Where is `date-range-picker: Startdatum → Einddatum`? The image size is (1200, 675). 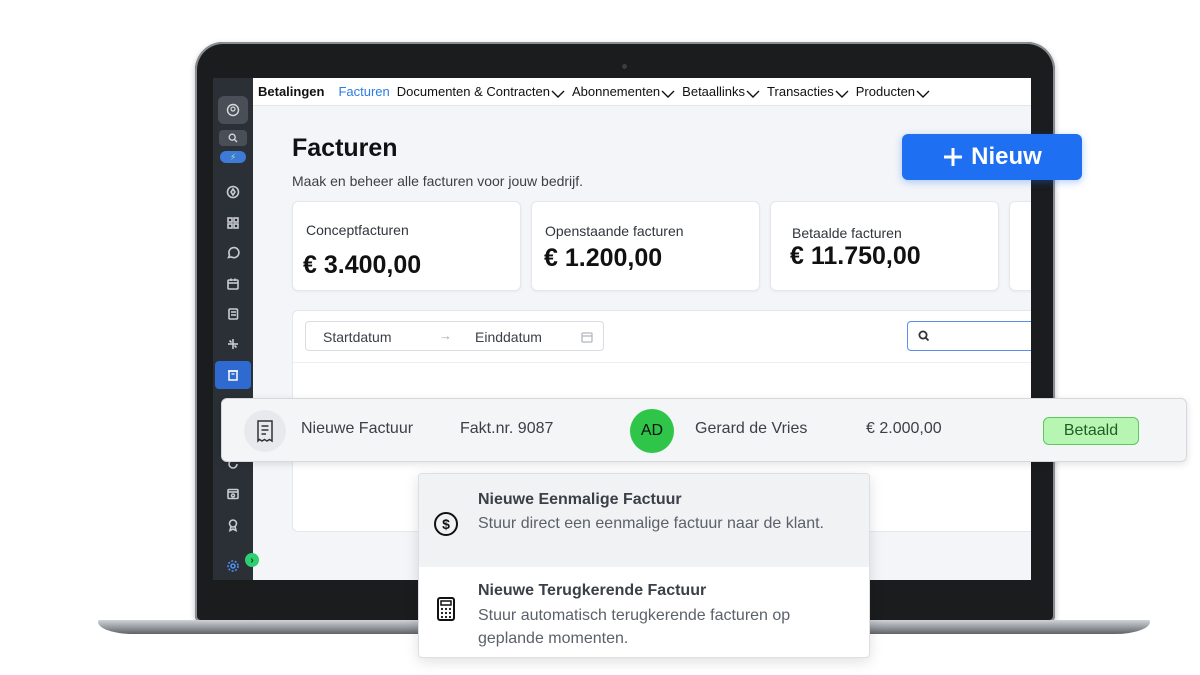 date-range-picker: Startdatum → Einddatum is located at coordinates (454, 336).